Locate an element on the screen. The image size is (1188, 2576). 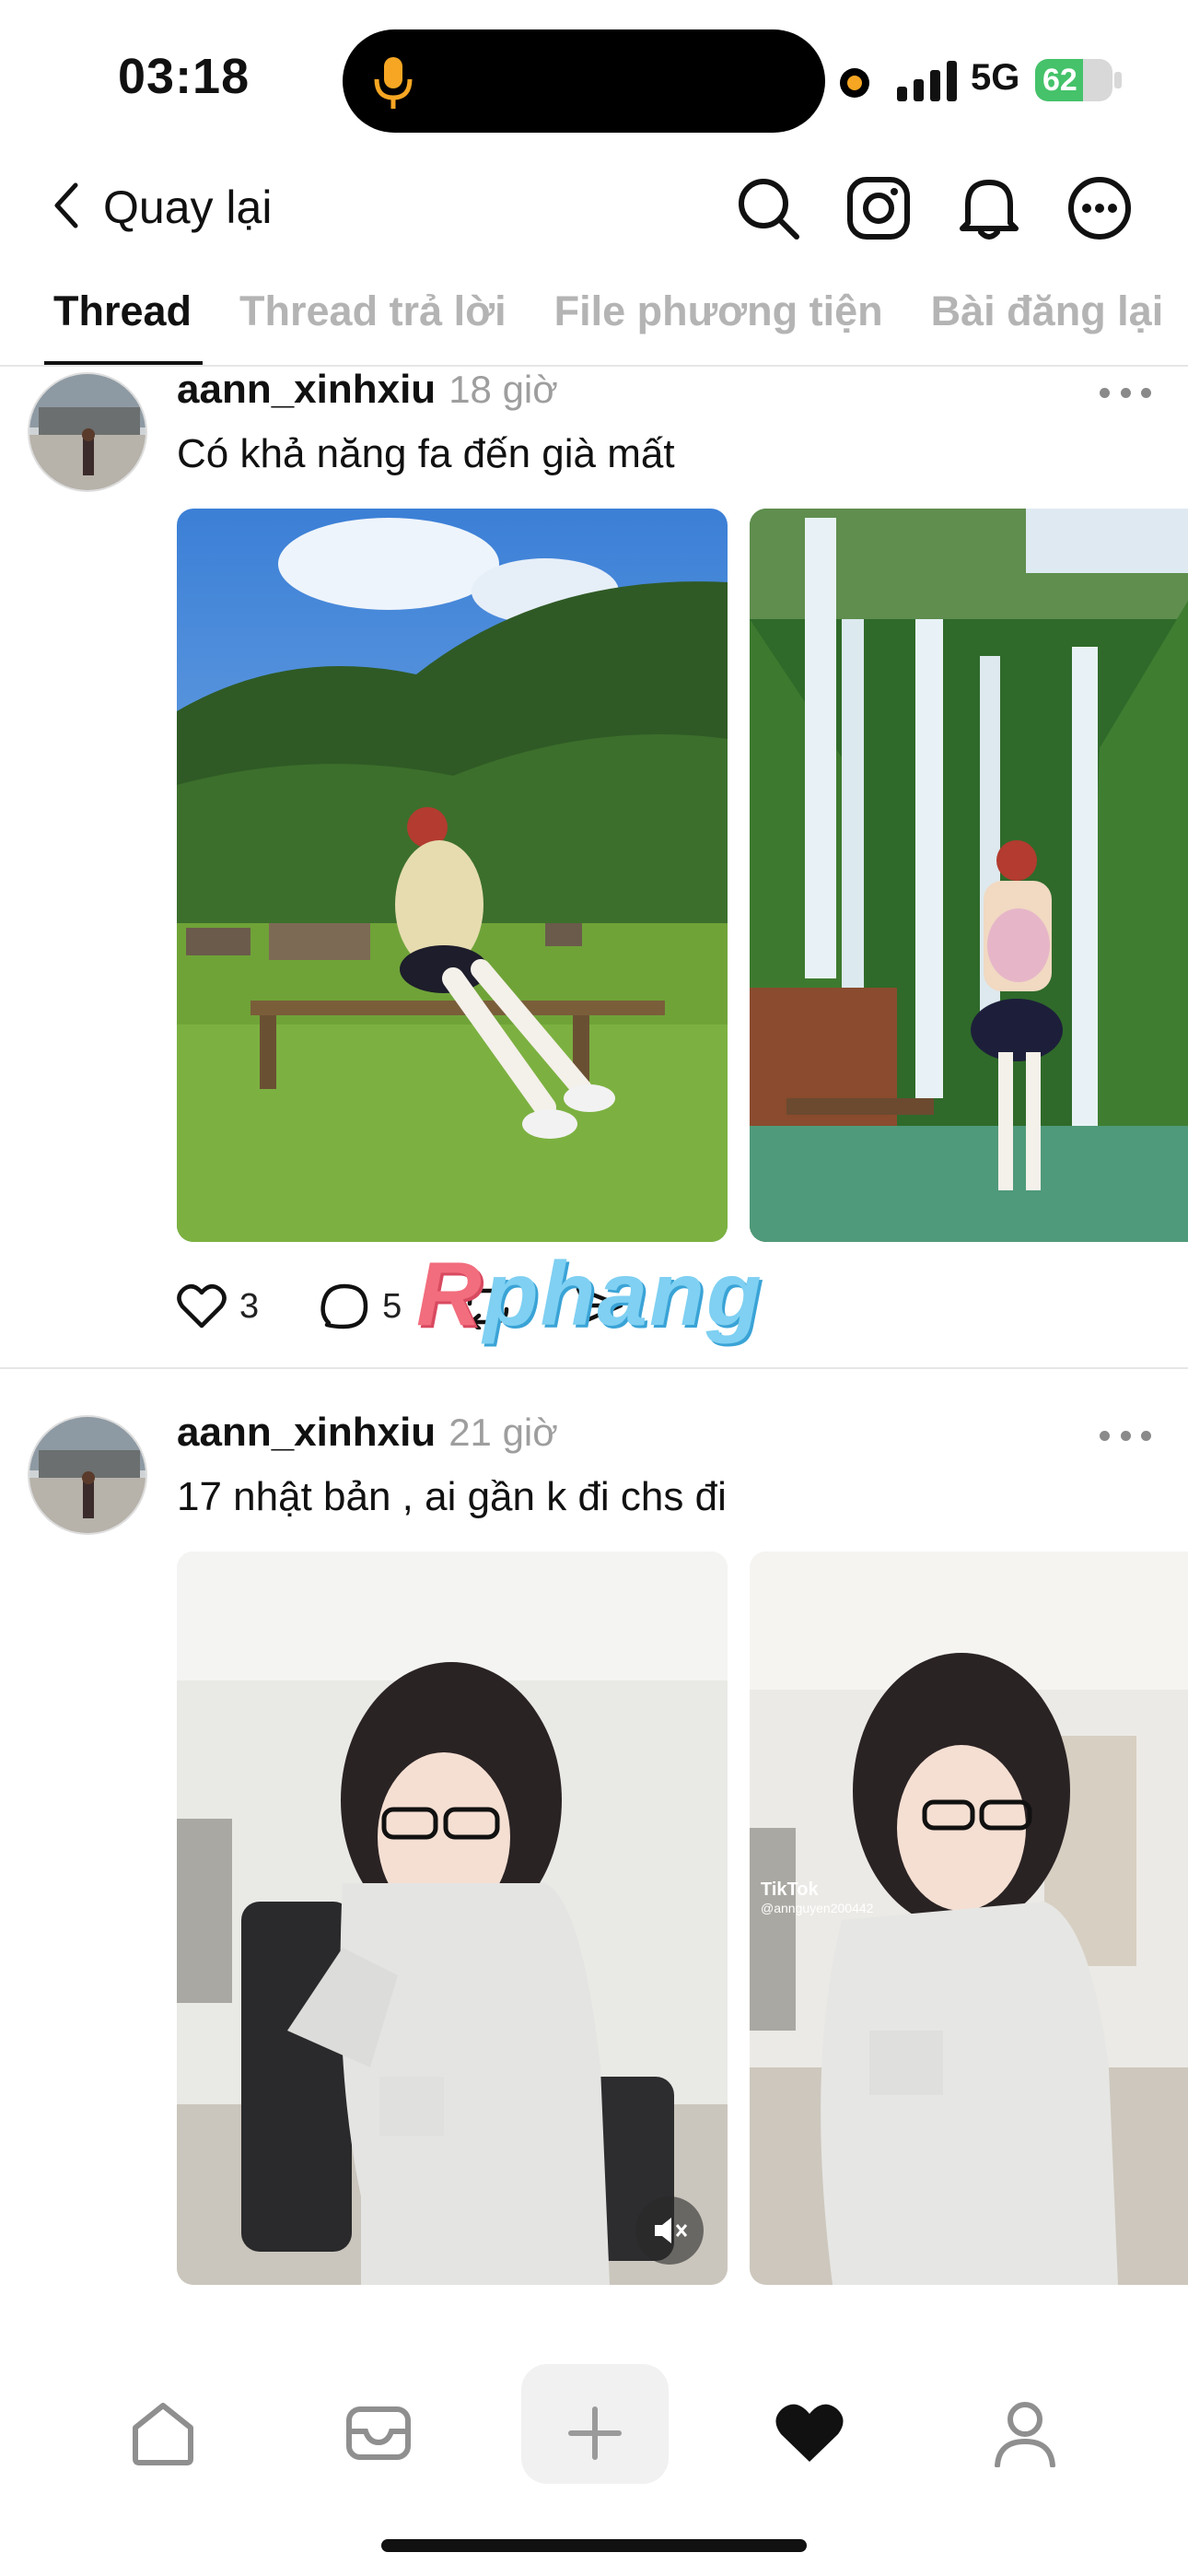
search-icon is located at coordinates (768, 208).